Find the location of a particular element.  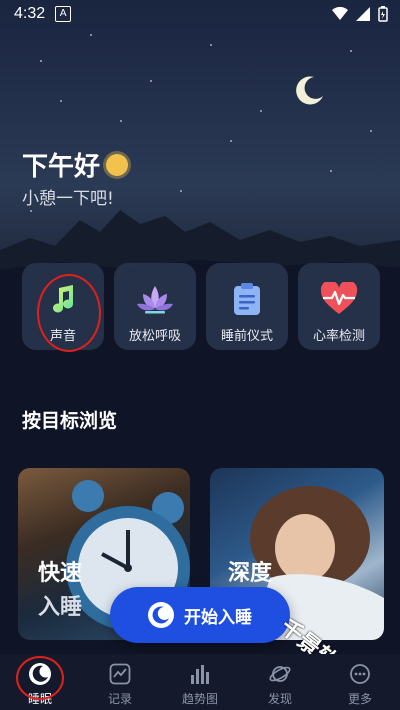

start-sleep-label: 开始入睡 is located at coordinates (218, 617).